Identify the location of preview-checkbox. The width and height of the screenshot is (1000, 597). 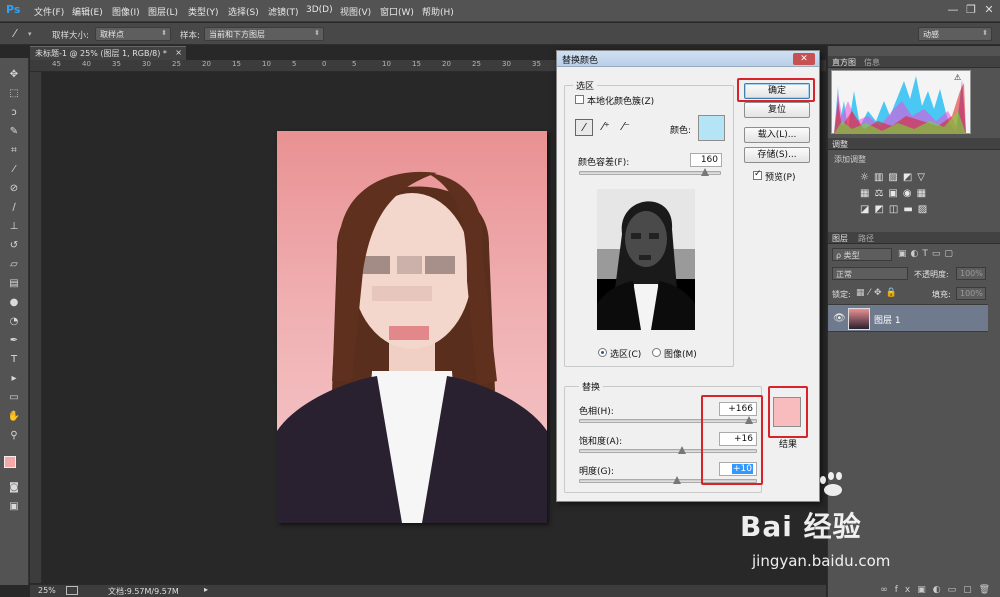
(757, 174).